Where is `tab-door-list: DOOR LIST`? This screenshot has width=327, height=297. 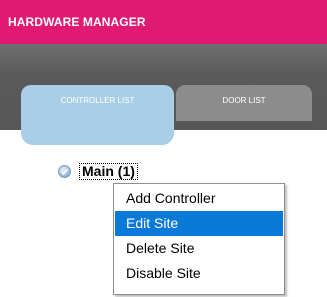
tab-door-list: DOOR LIST is located at coordinates (244, 103).